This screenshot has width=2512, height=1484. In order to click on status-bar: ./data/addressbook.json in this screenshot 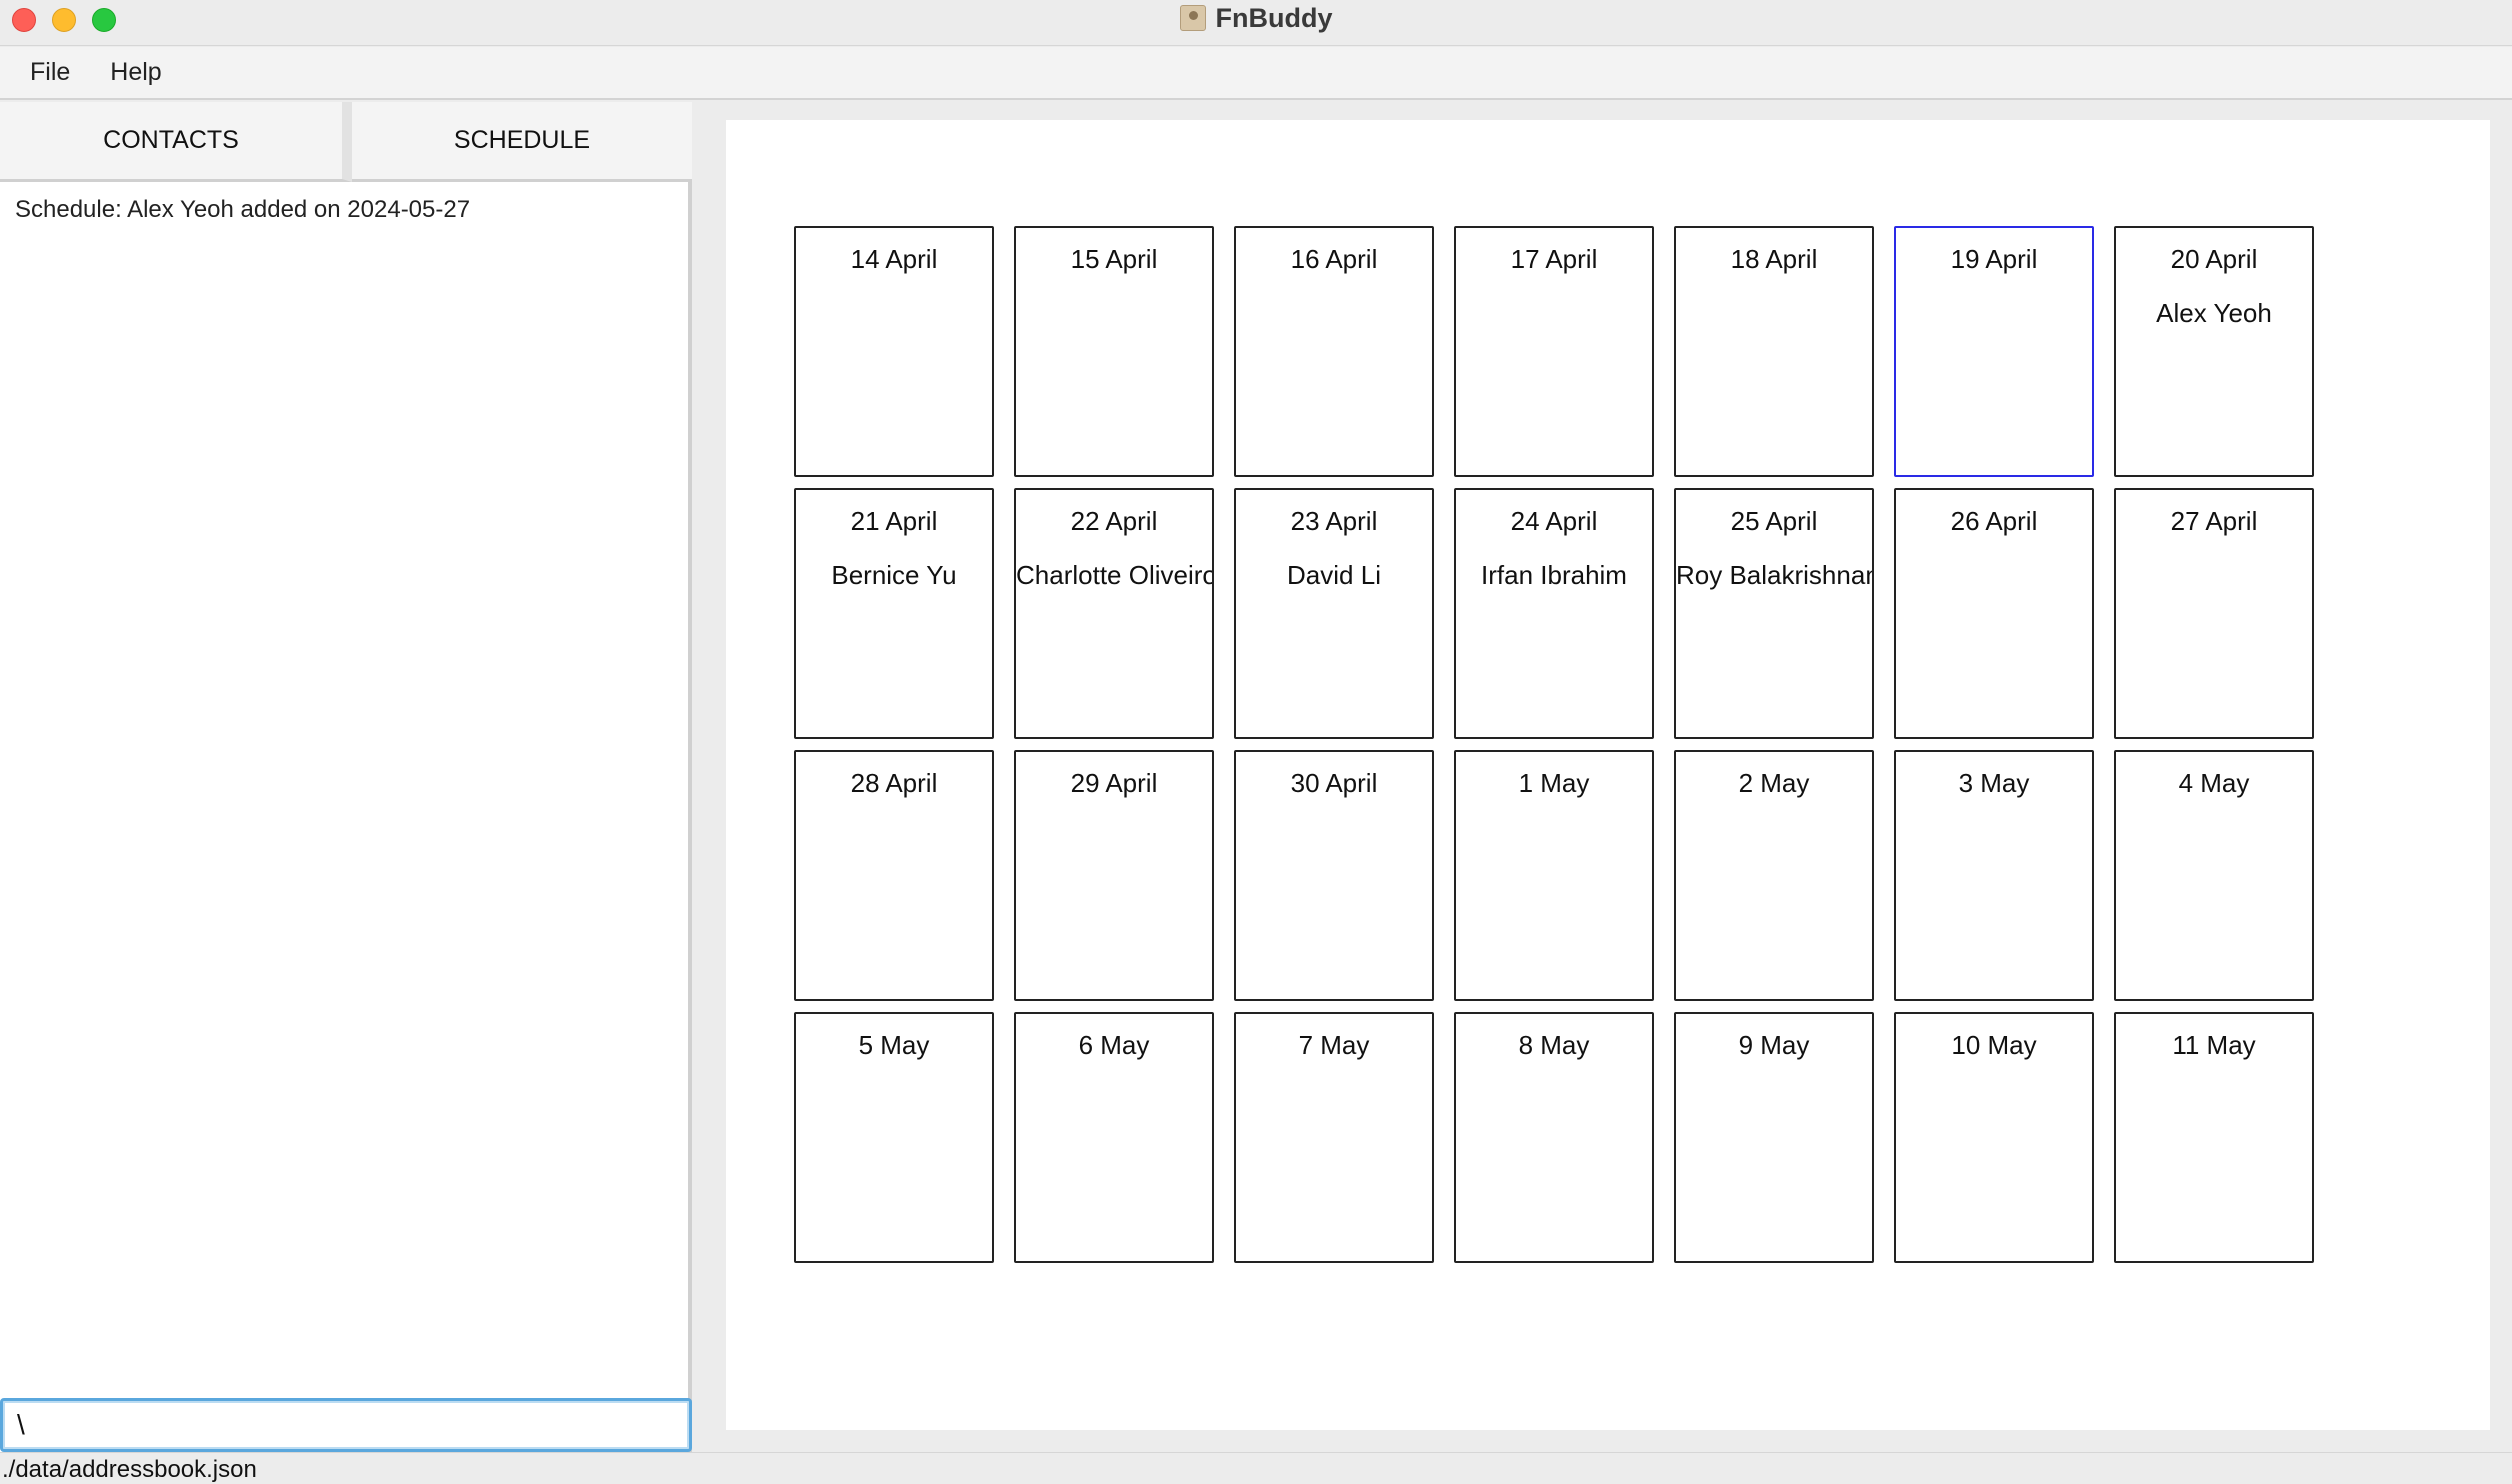, I will do `click(1256, 1468)`.